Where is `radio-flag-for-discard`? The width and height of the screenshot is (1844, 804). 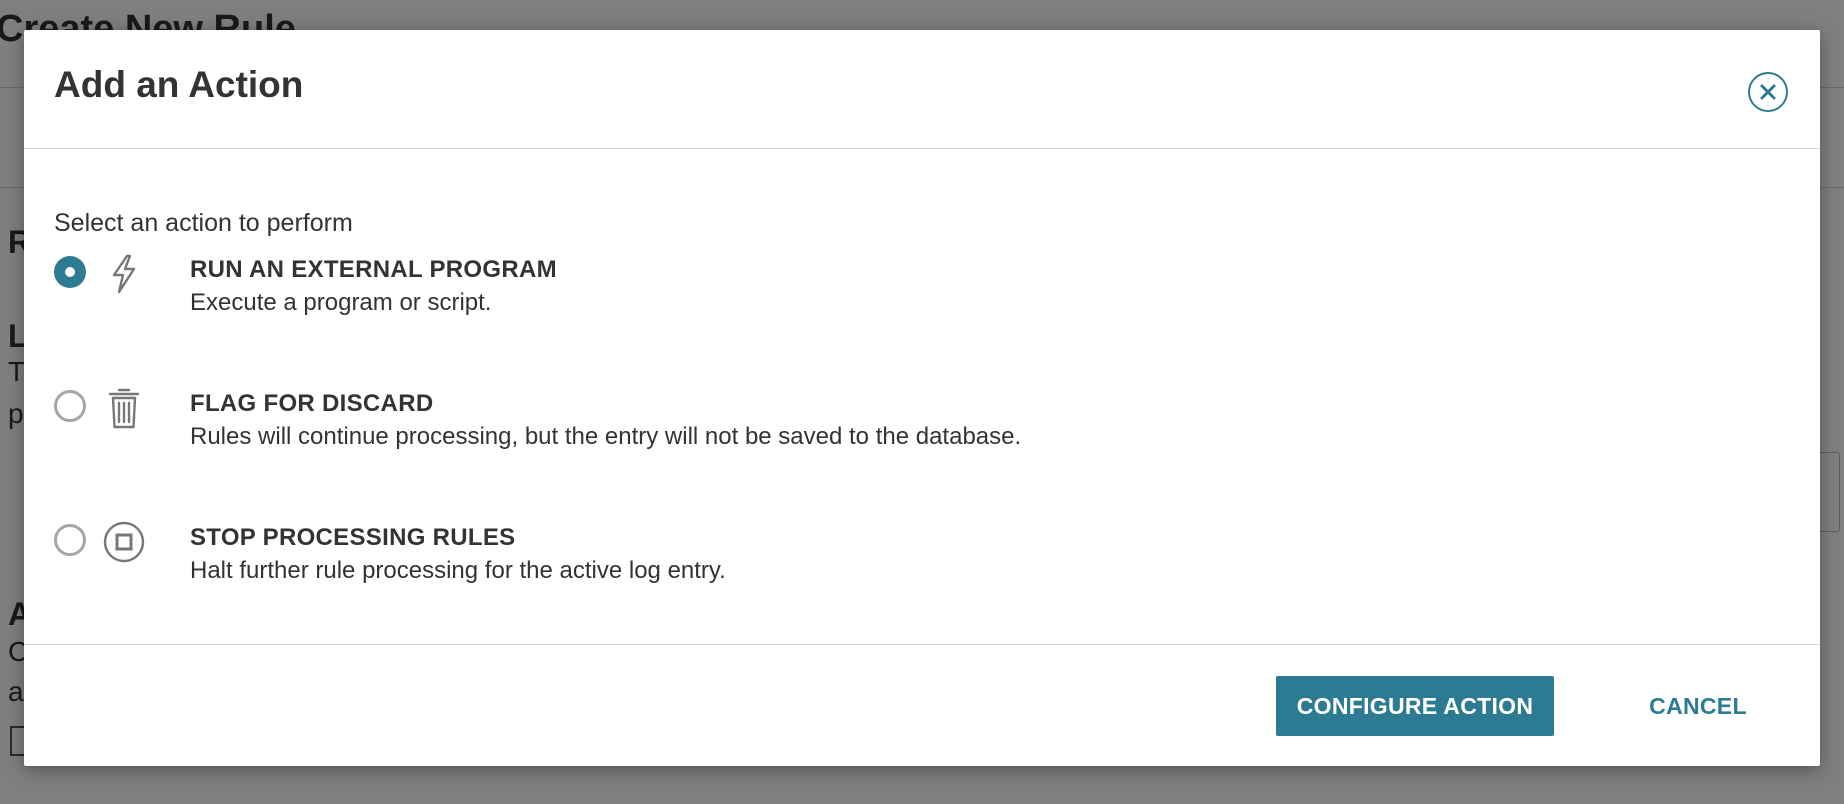 radio-flag-for-discard is located at coordinates (70, 406).